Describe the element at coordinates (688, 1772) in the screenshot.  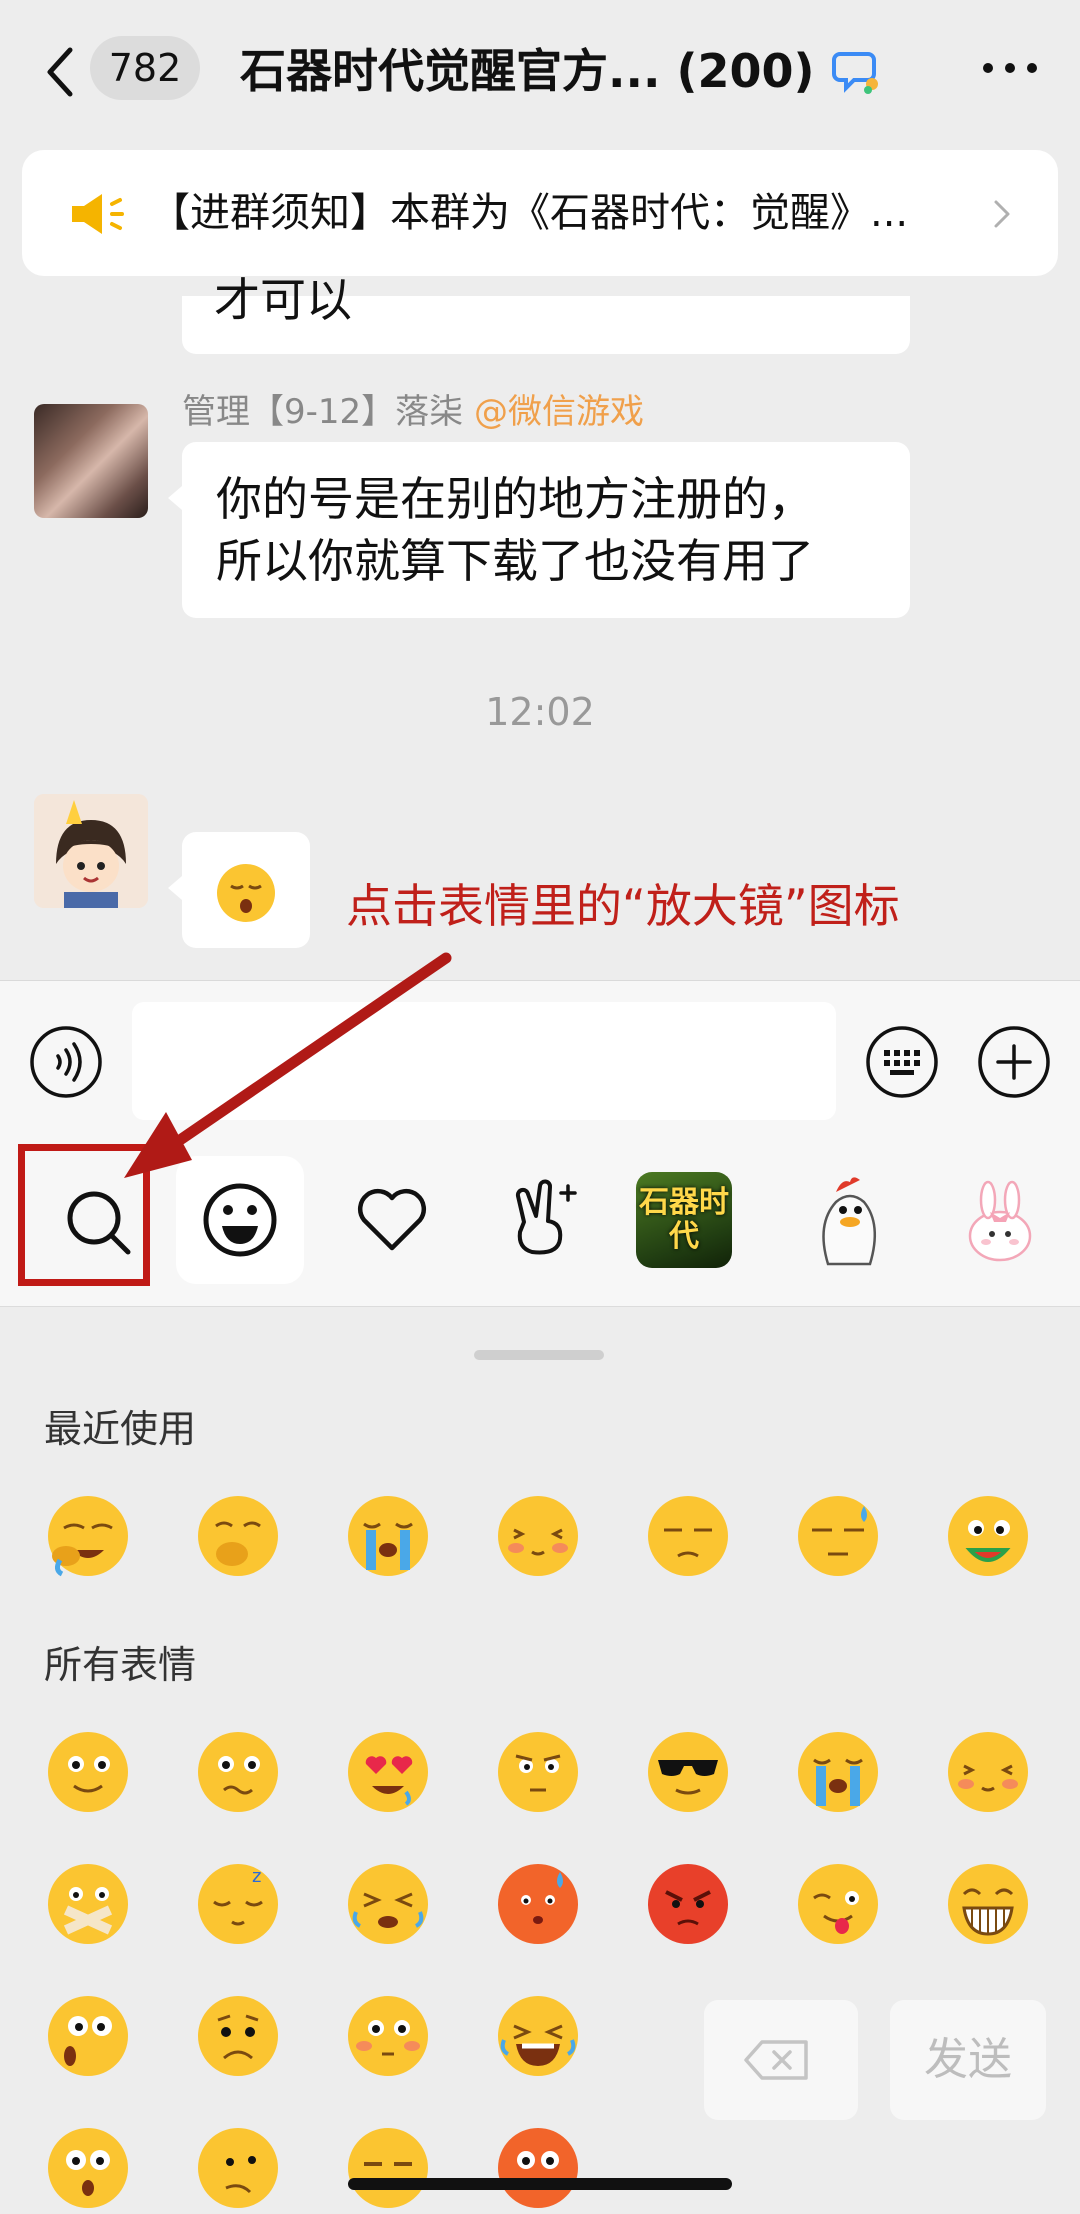
I see `sunglasses-emoji-icon` at that location.